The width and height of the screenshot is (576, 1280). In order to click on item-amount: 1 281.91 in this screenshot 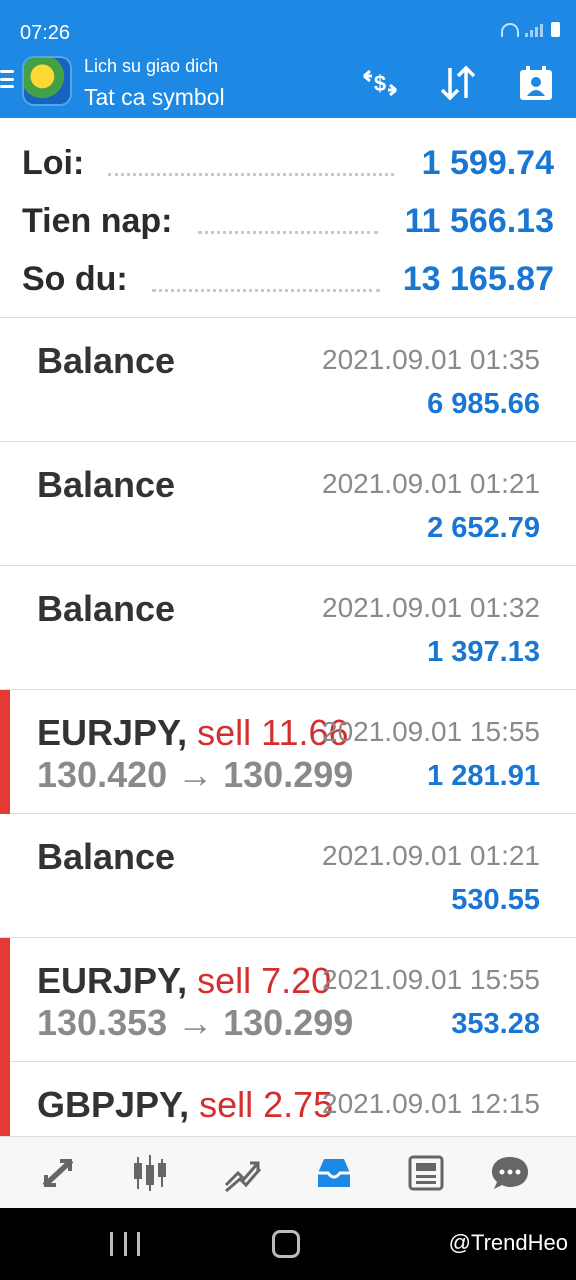, I will do `click(483, 776)`.